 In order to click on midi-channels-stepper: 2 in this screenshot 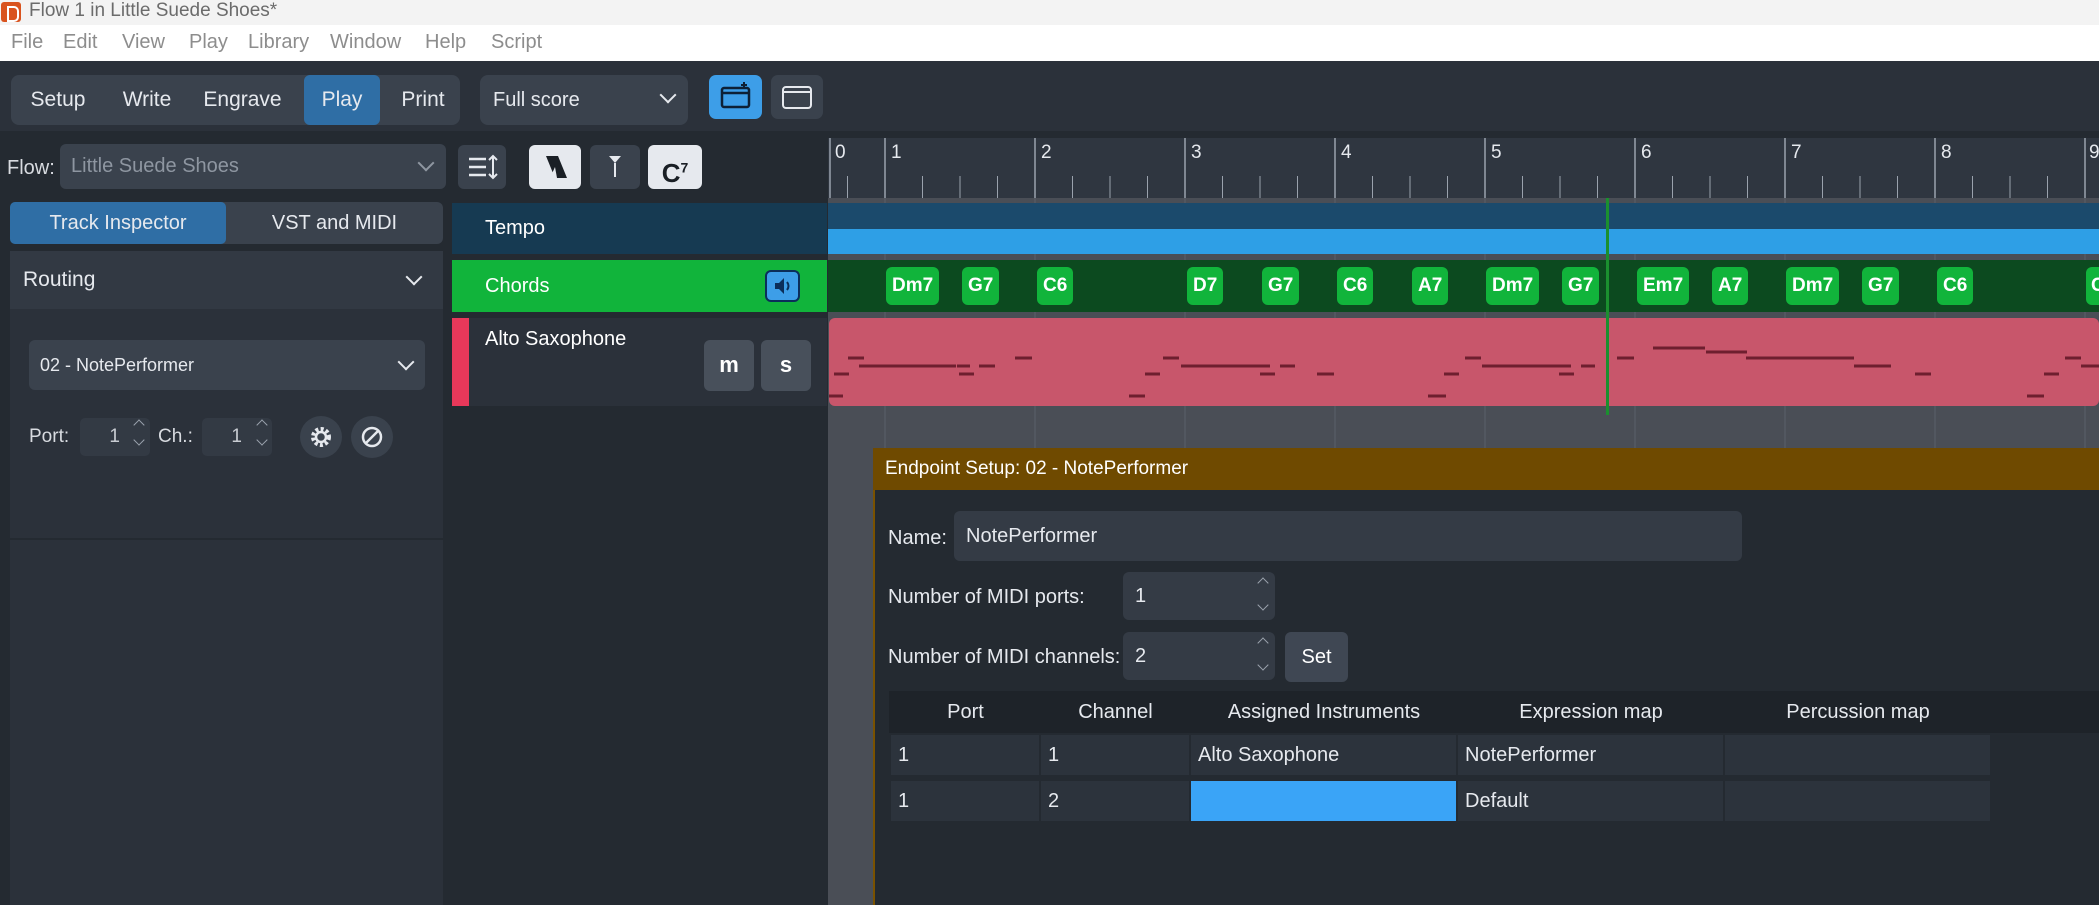, I will do `click(1199, 656)`.